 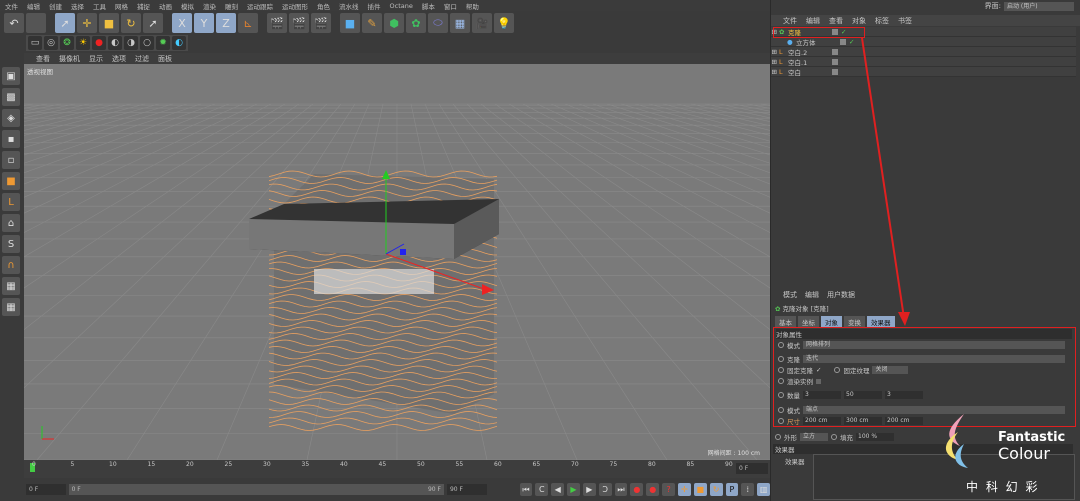 What do you see at coordinates (67, 43) in the screenshot?
I see `snap-icon: ❂` at bounding box center [67, 43].